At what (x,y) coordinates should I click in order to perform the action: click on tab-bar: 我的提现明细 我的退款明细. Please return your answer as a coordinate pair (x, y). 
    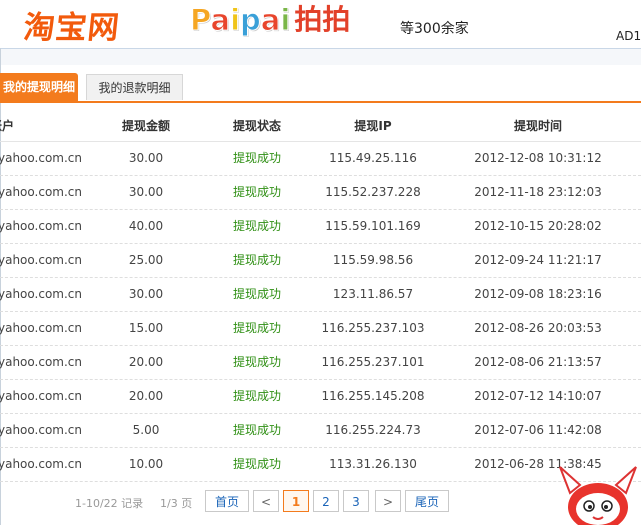
    Looking at the image, I should click on (320, 87).